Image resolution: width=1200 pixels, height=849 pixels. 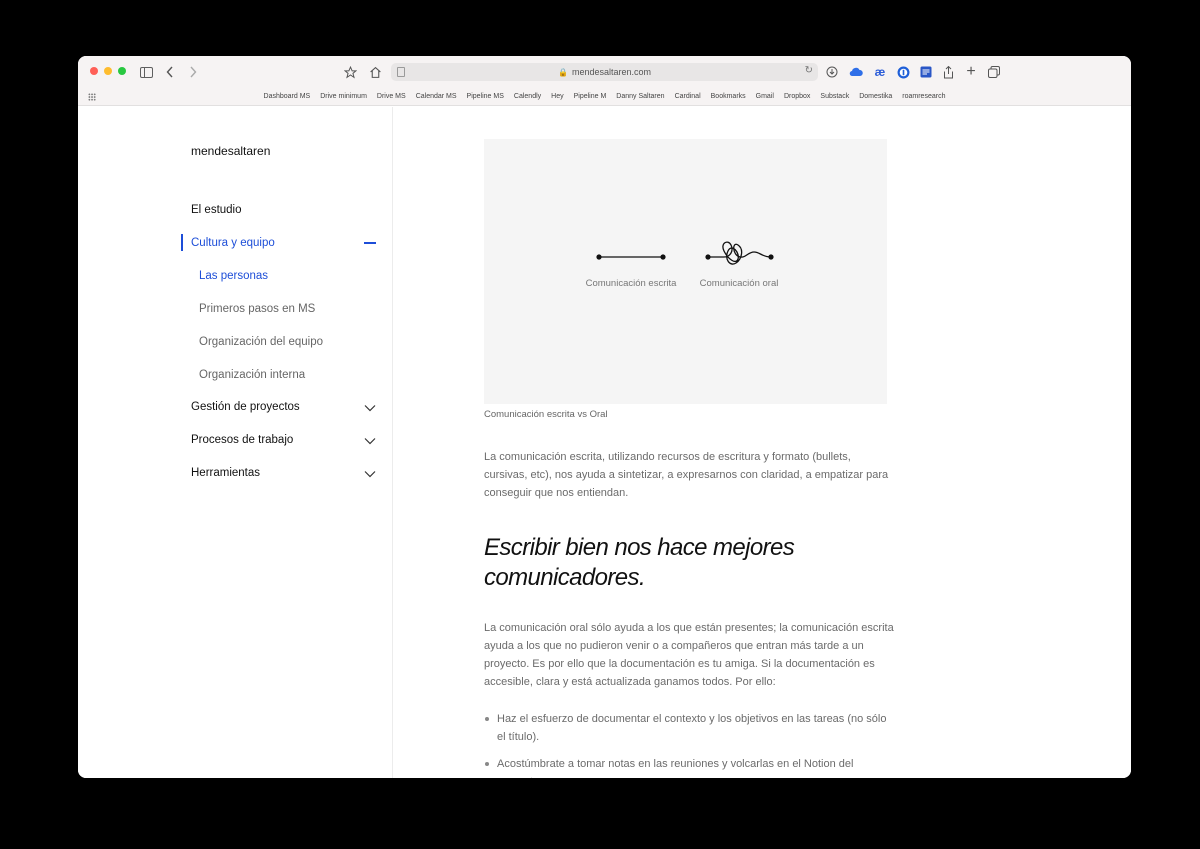 I want to click on bookmark-item: Danny Saltaren, so click(x=640, y=96).